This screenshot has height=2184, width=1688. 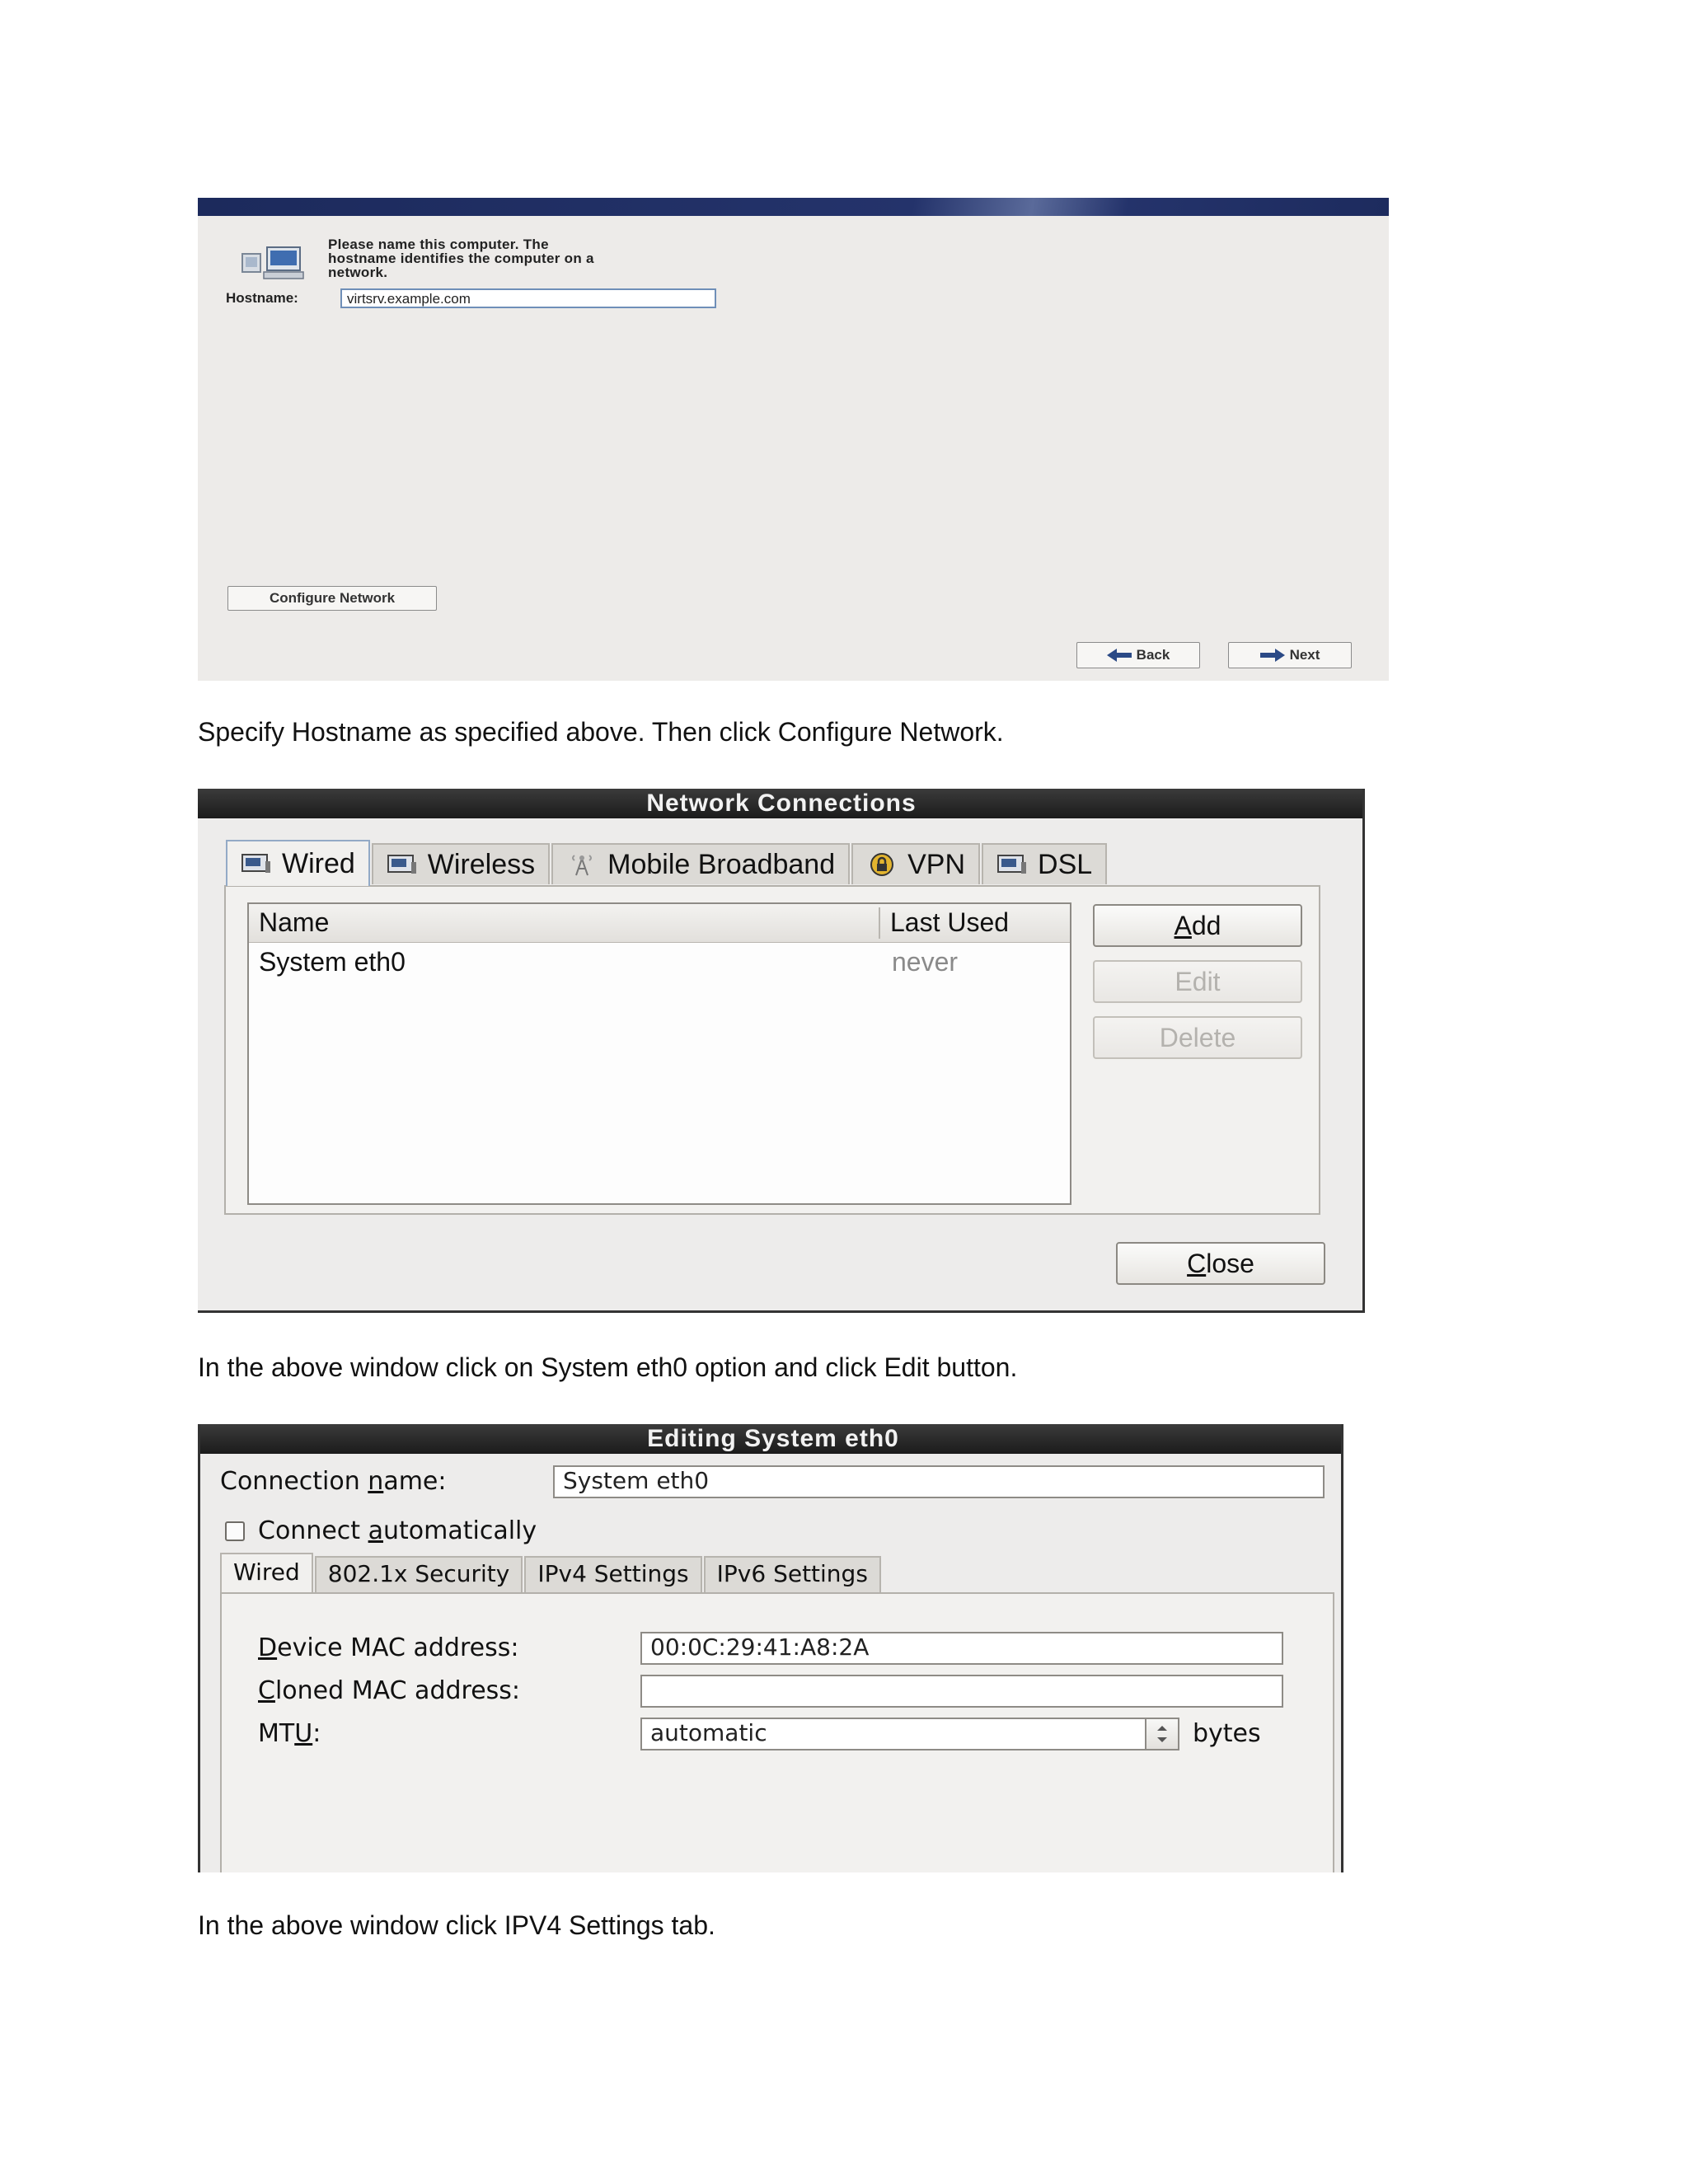 What do you see at coordinates (792, 1574) in the screenshot?
I see `tab-ipv6-settings: IPv6 Settings` at bounding box center [792, 1574].